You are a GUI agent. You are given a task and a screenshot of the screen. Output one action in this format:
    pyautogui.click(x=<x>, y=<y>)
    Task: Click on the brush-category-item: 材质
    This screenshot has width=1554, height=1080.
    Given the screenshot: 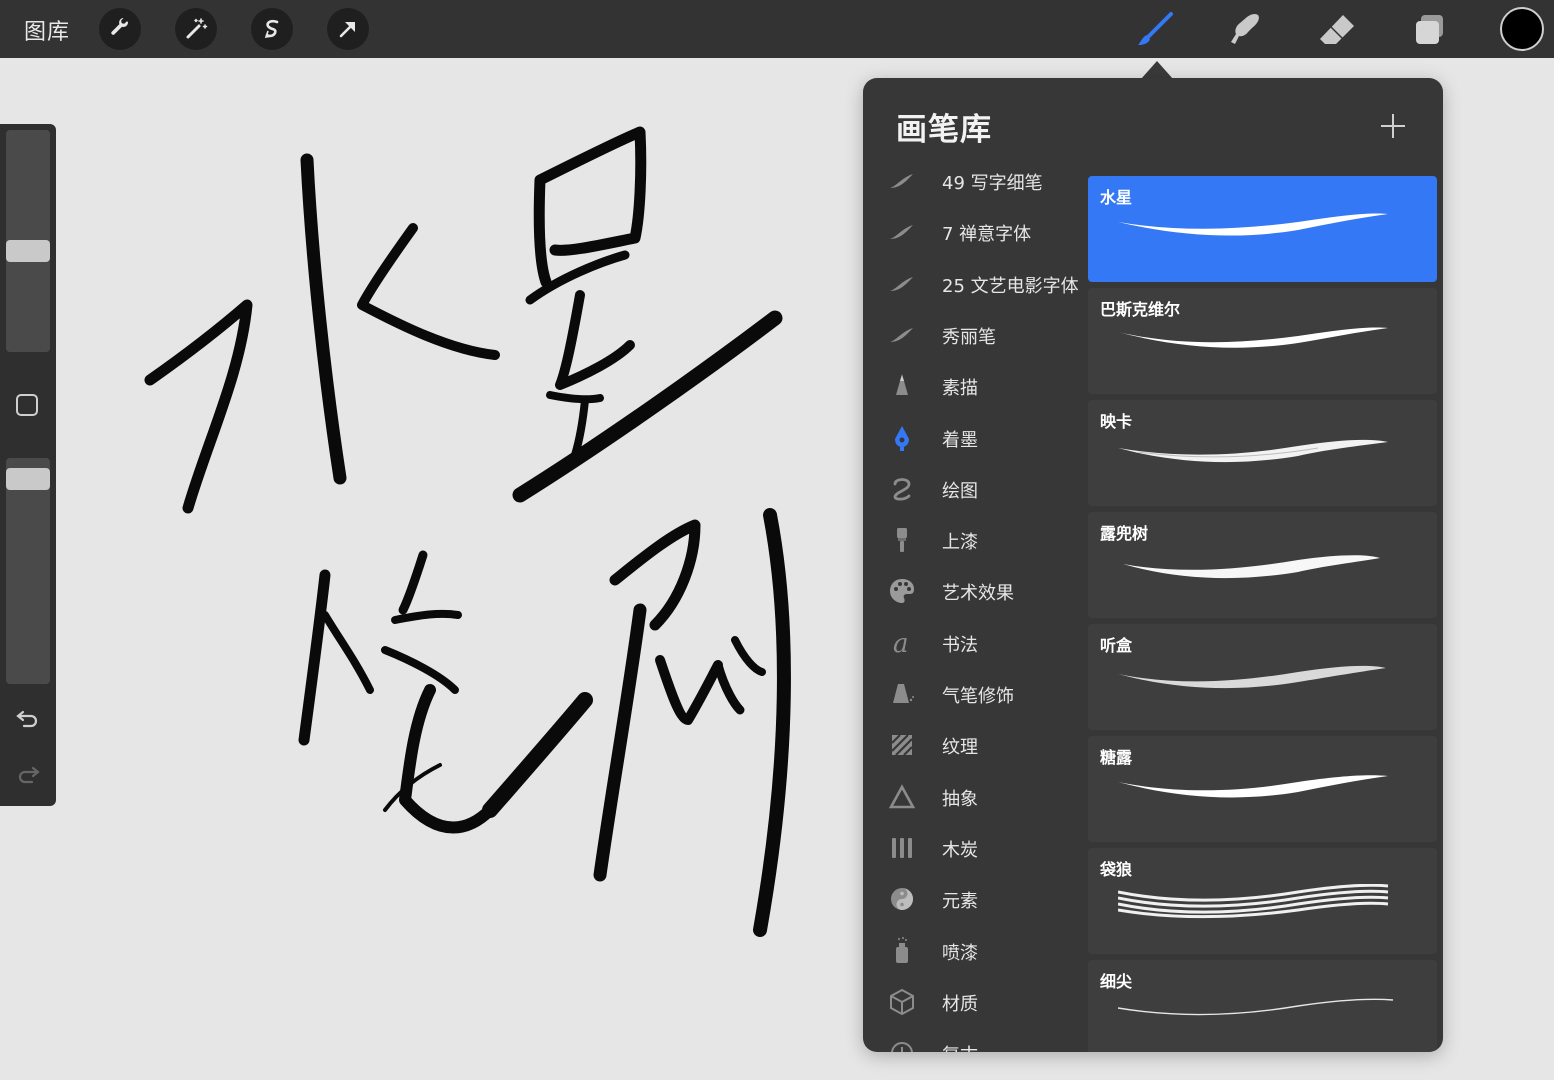 What is the action you would take?
    pyautogui.click(x=975, y=1004)
    